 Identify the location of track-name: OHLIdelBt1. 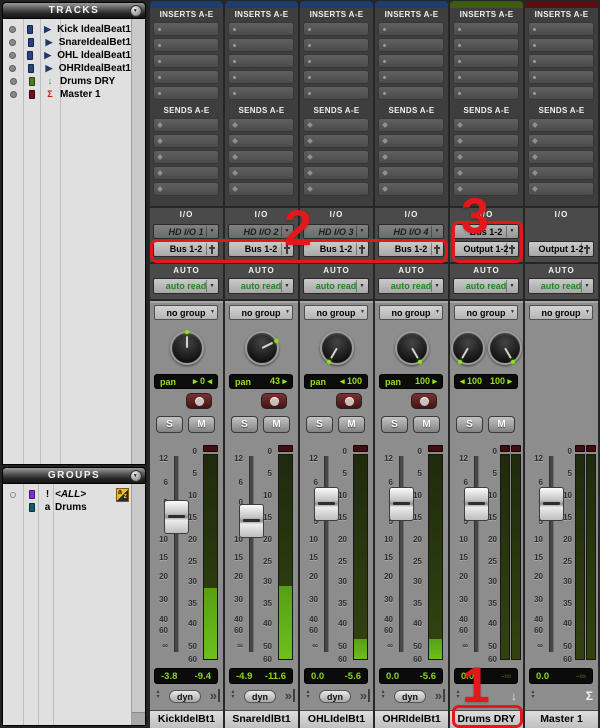
(336, 719).